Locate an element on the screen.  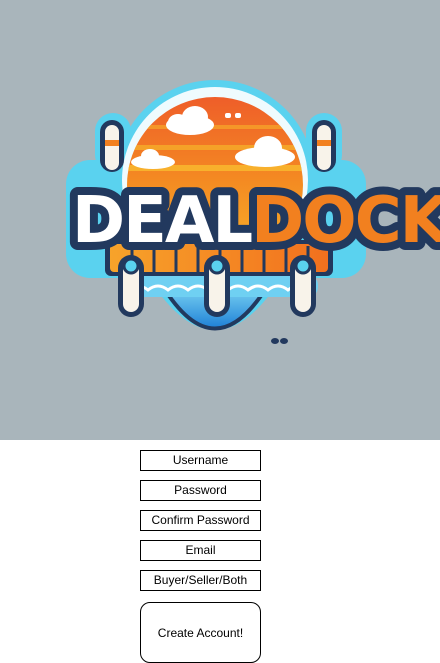
account-type-input is located at coordinates (200, 580).